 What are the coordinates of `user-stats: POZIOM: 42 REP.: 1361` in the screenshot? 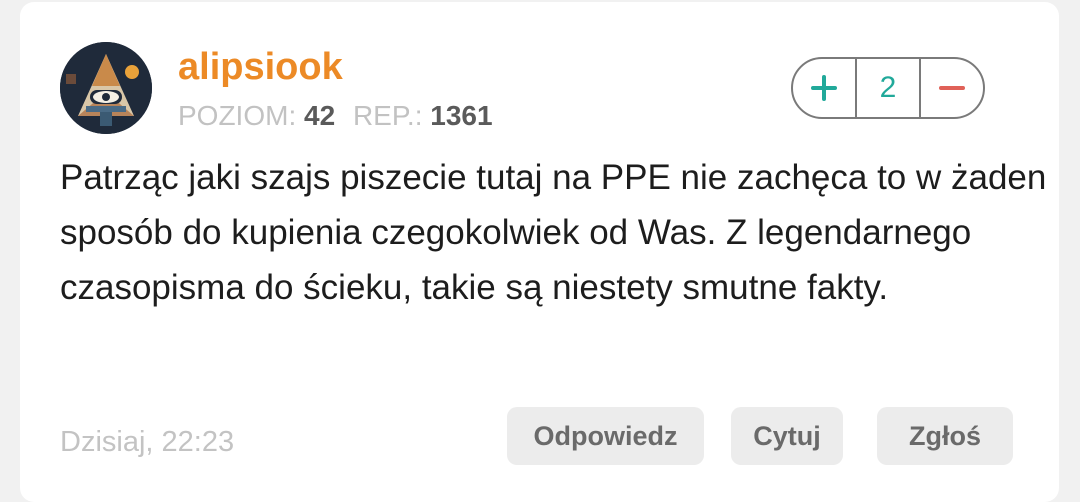 It's located at (335, 116).